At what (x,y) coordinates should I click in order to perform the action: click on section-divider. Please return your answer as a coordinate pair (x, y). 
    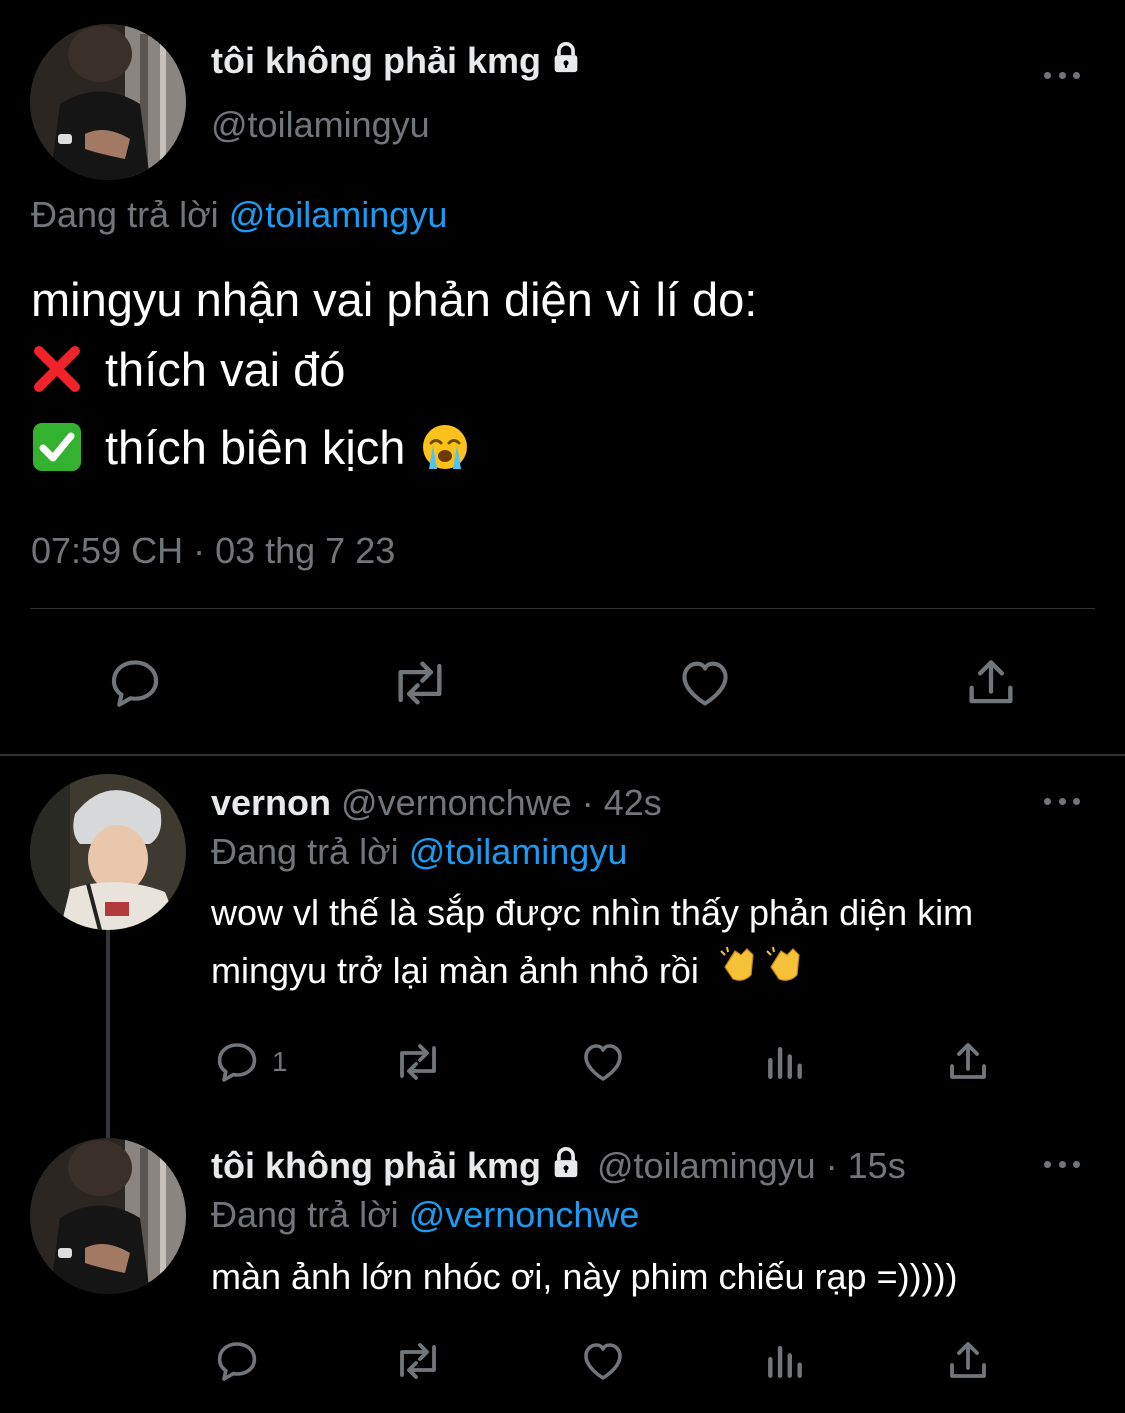
    Looking at the image, I should click on (562, 755).